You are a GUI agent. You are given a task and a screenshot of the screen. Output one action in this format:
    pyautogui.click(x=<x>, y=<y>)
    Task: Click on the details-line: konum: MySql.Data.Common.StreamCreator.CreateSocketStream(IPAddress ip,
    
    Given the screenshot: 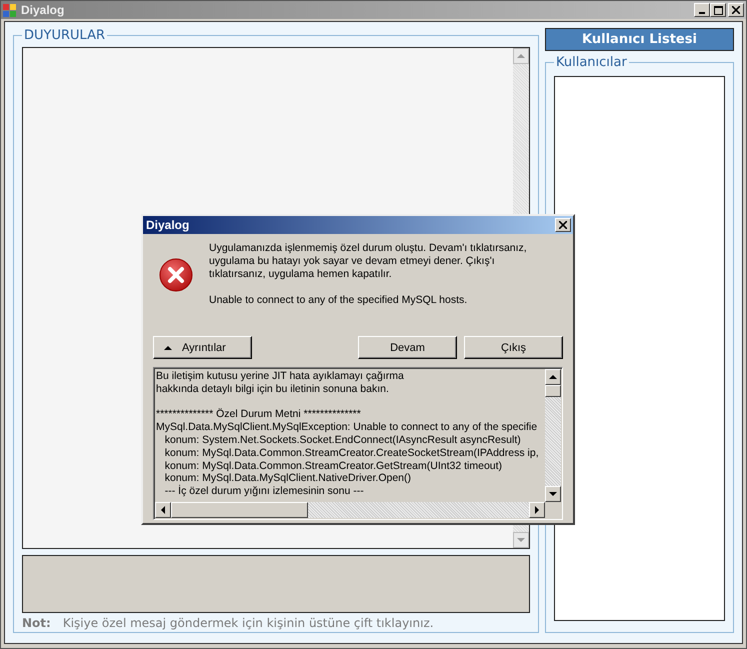 What is the action you would take?
    pyautogui.click(x=352, y=453)
    